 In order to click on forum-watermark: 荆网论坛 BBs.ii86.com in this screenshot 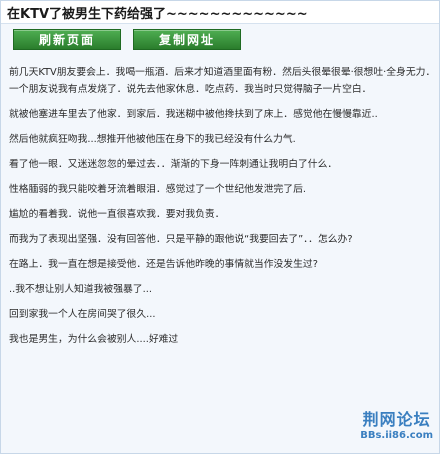, I will do `click(396, 423)`.